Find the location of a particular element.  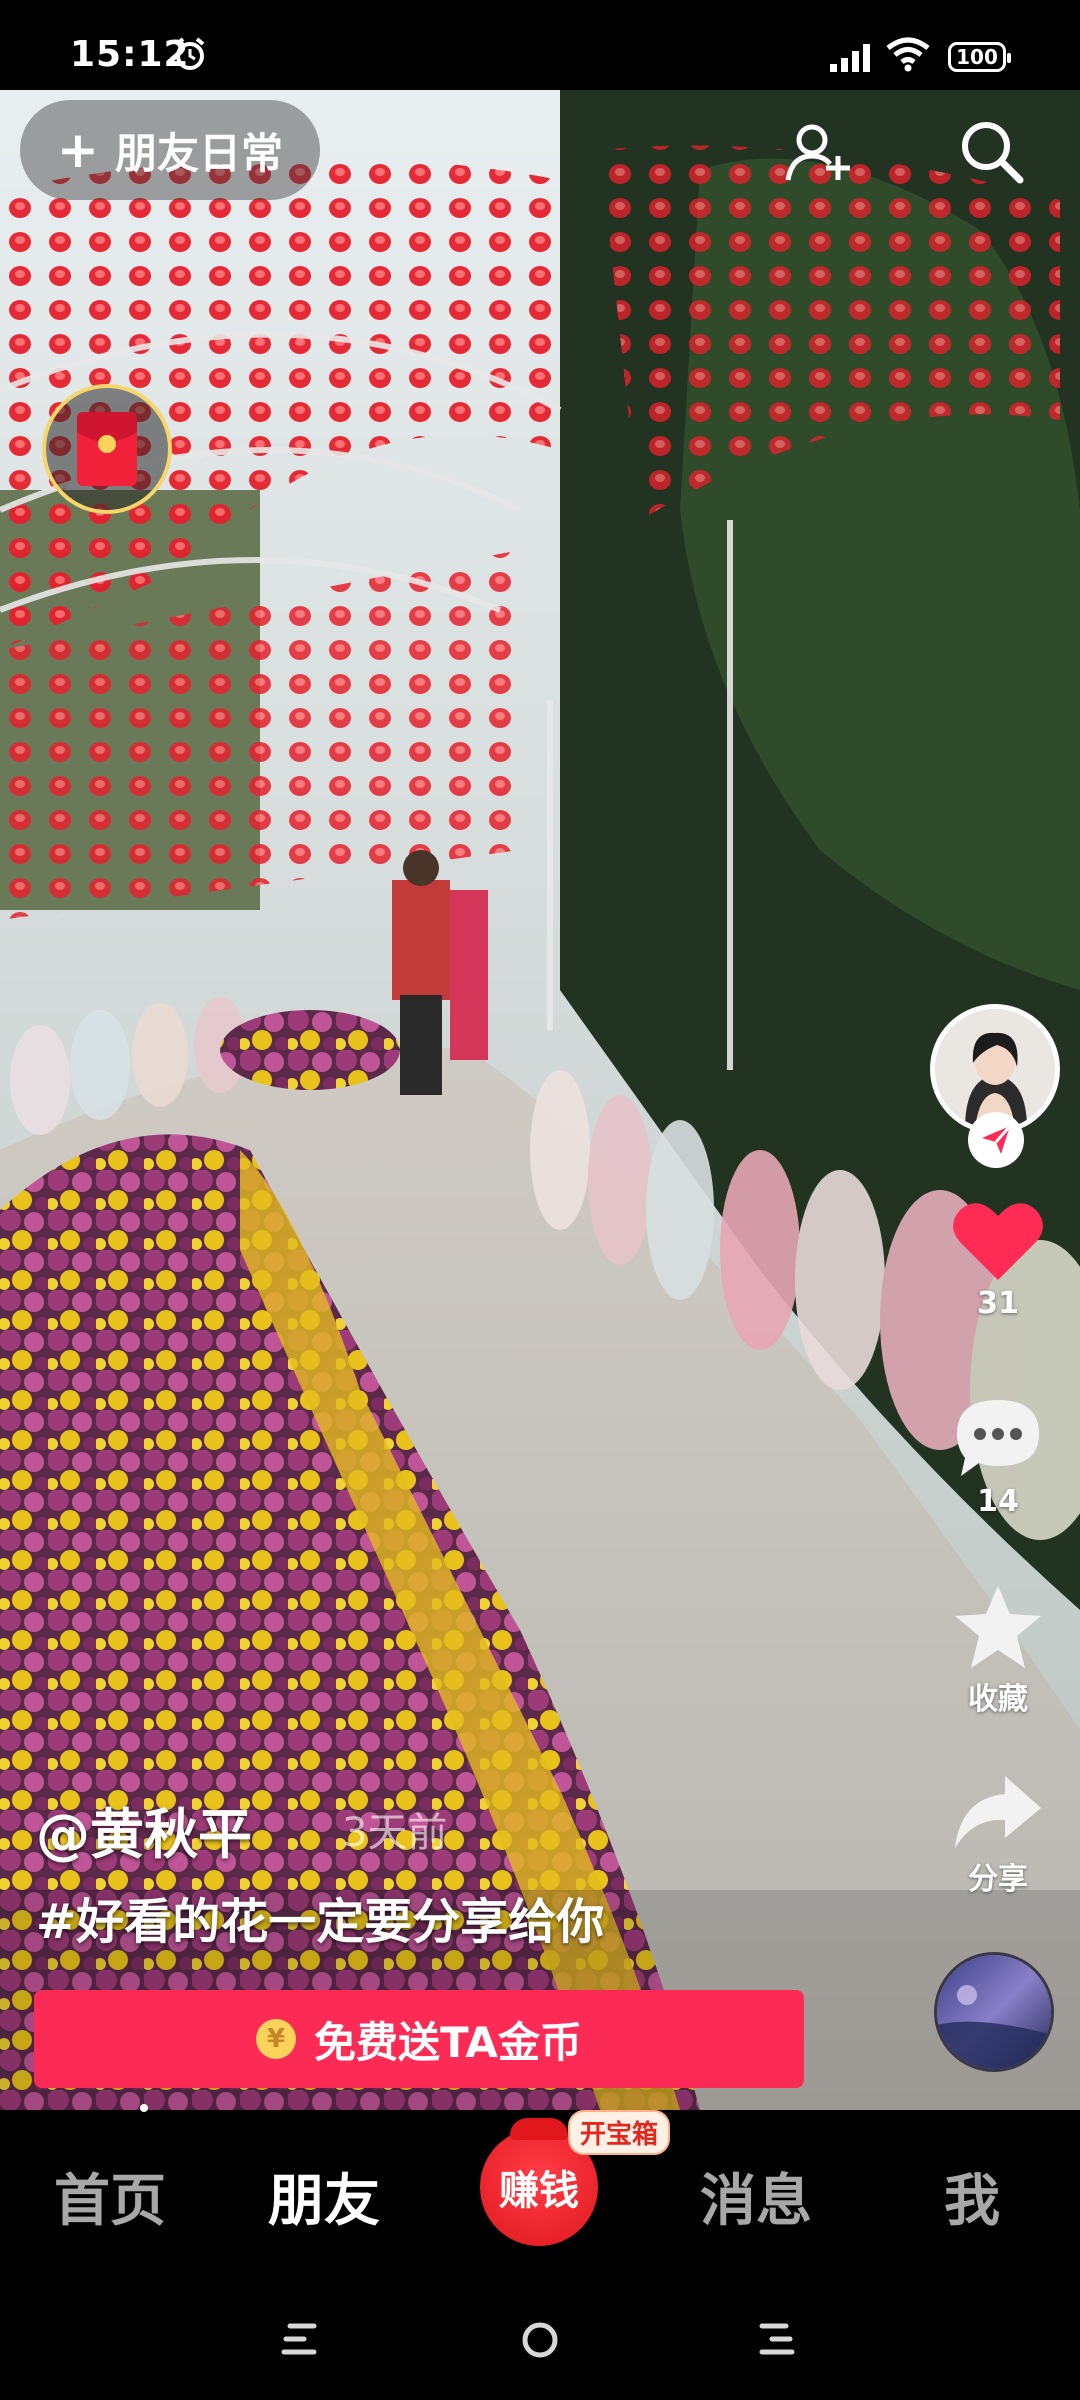

bottom-nav: 首页 朋友 赚钱 开宝箱 消息 我 is located at coordinates (540, 2190).